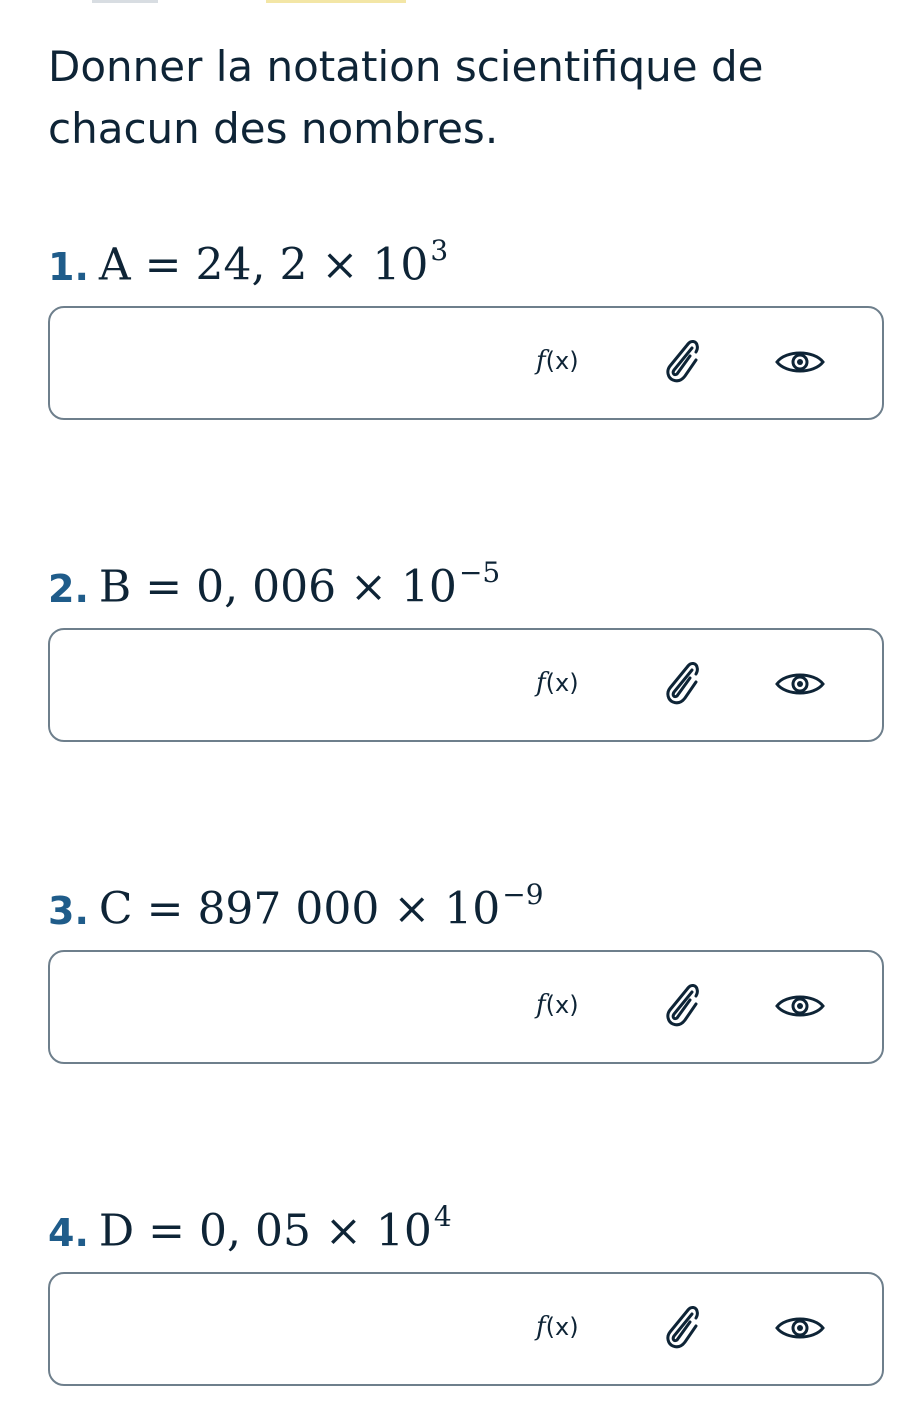  I want to click on question-label: 4. D = 0, 05 × 104, so click(250, 1232).